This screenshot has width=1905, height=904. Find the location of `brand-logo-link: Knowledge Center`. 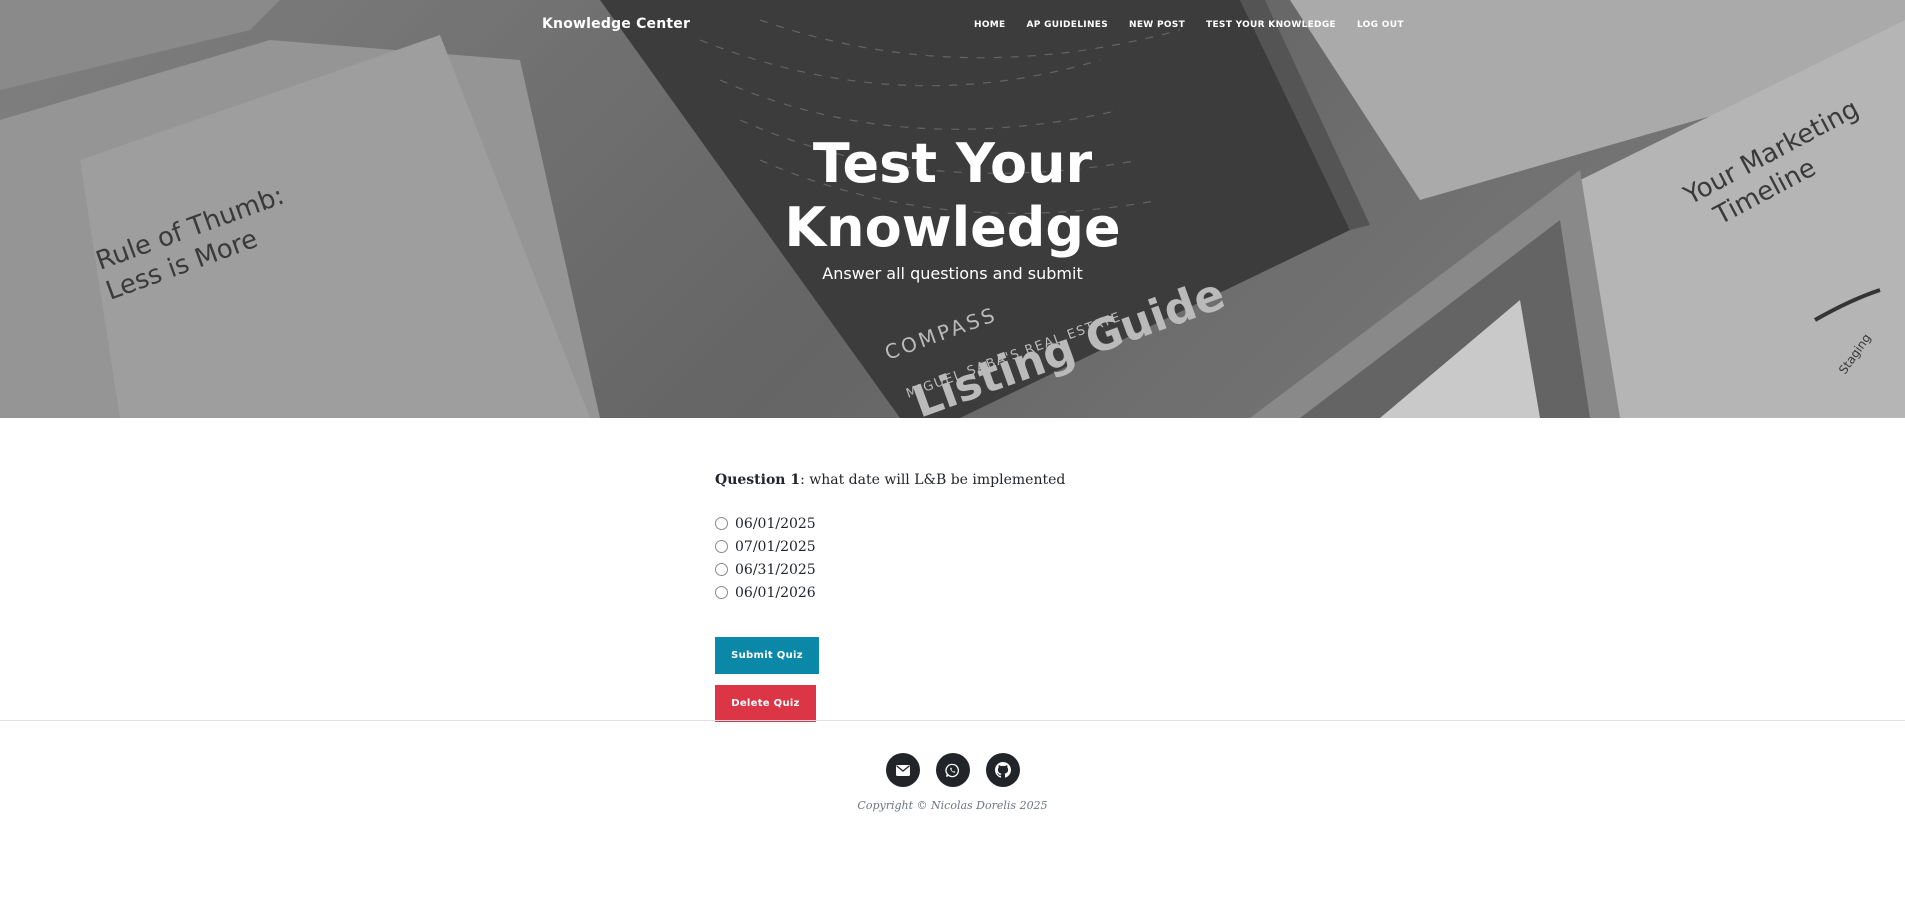

brand-logo-link: Knowledge Center is located at coordinates (616, 24).